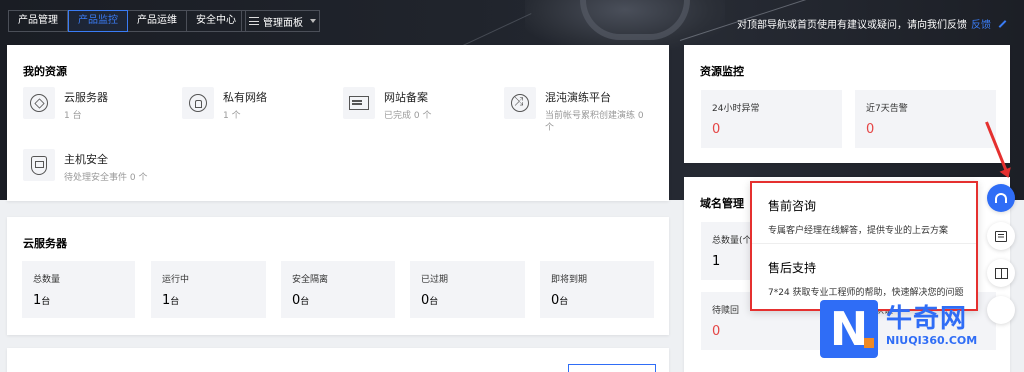 This screenshot has width=1024, height=372. What do you see at coordinates (283, 23) in the screenshot?
I see `management-panel-label: 管理面板` at bounding box center [283, 23].